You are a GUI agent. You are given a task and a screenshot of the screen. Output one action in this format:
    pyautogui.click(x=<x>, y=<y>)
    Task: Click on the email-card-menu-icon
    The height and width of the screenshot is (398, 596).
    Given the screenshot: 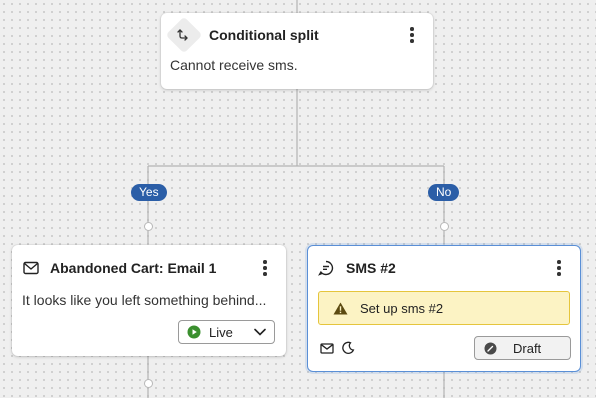 What is the action you would take?
    pyautogui.click(x=265, y=268)
    